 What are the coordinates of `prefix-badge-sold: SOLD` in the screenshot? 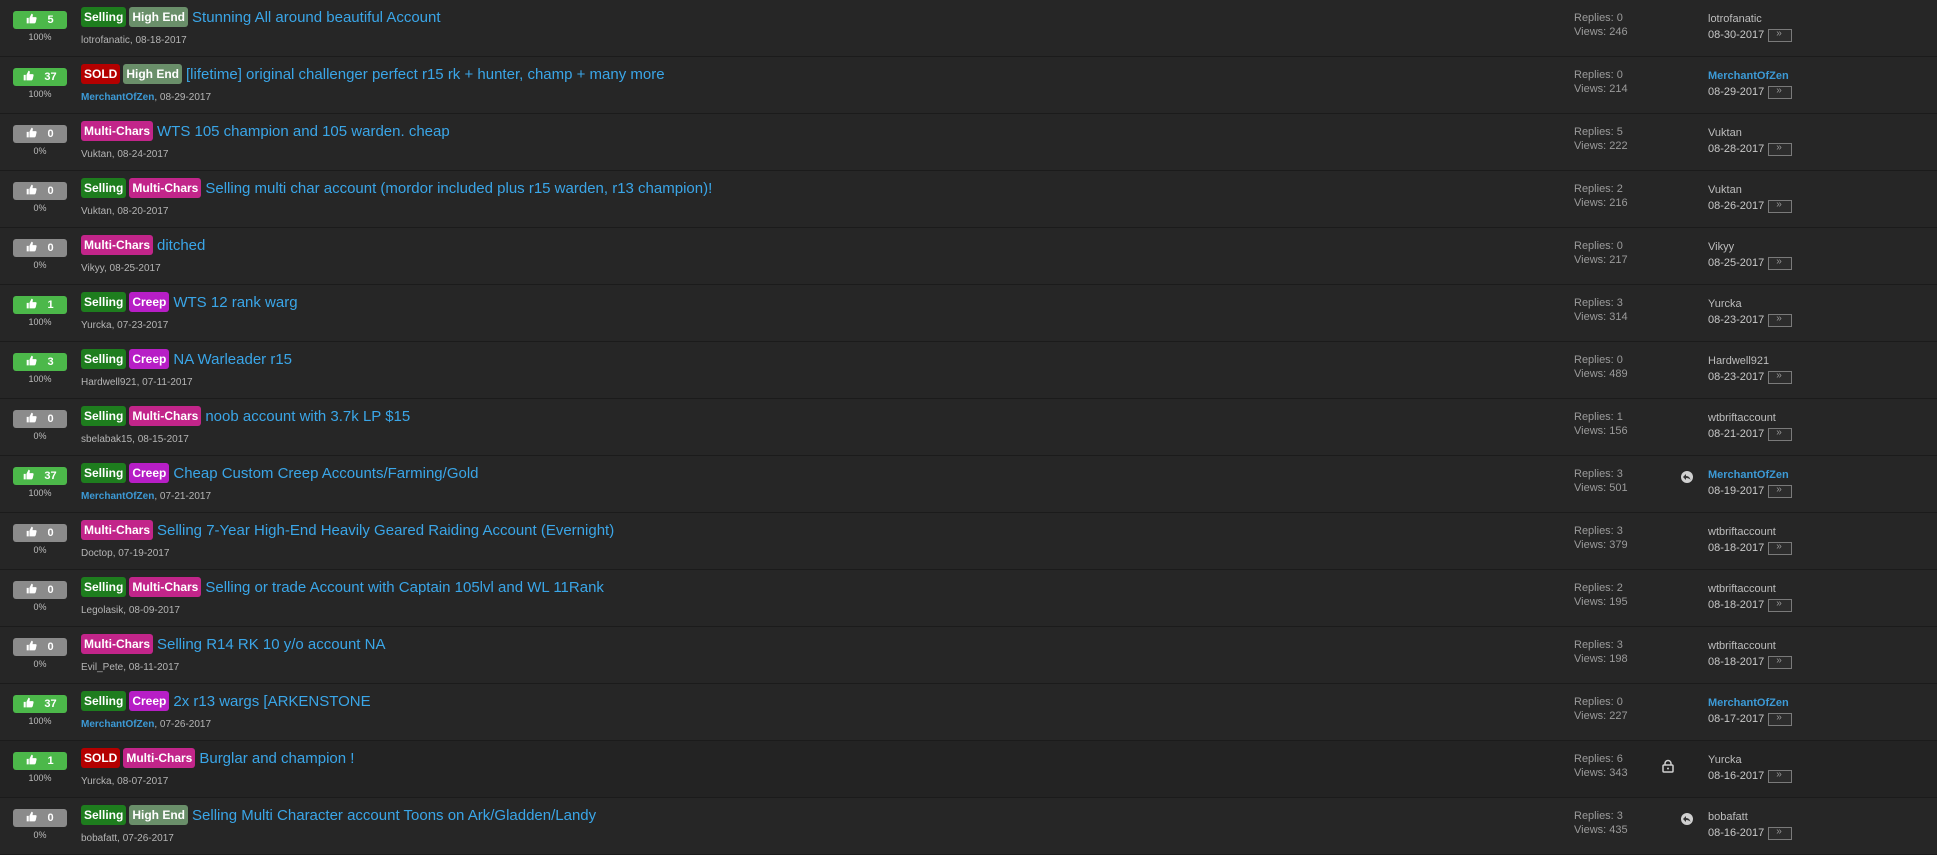 It's located at (101, 74).